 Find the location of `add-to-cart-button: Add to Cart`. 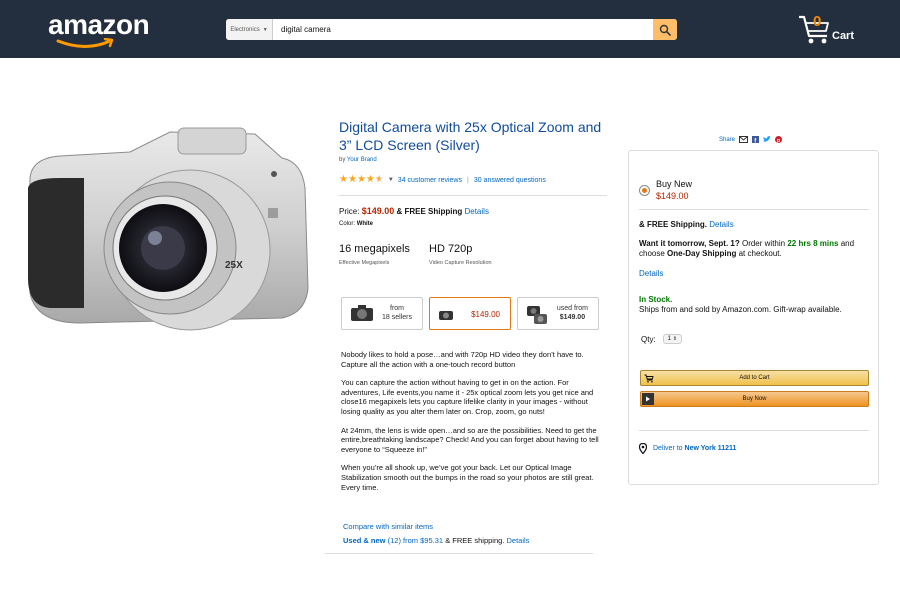

add-to-cart-button: Add to Cart is located at coordinates (754, 378).